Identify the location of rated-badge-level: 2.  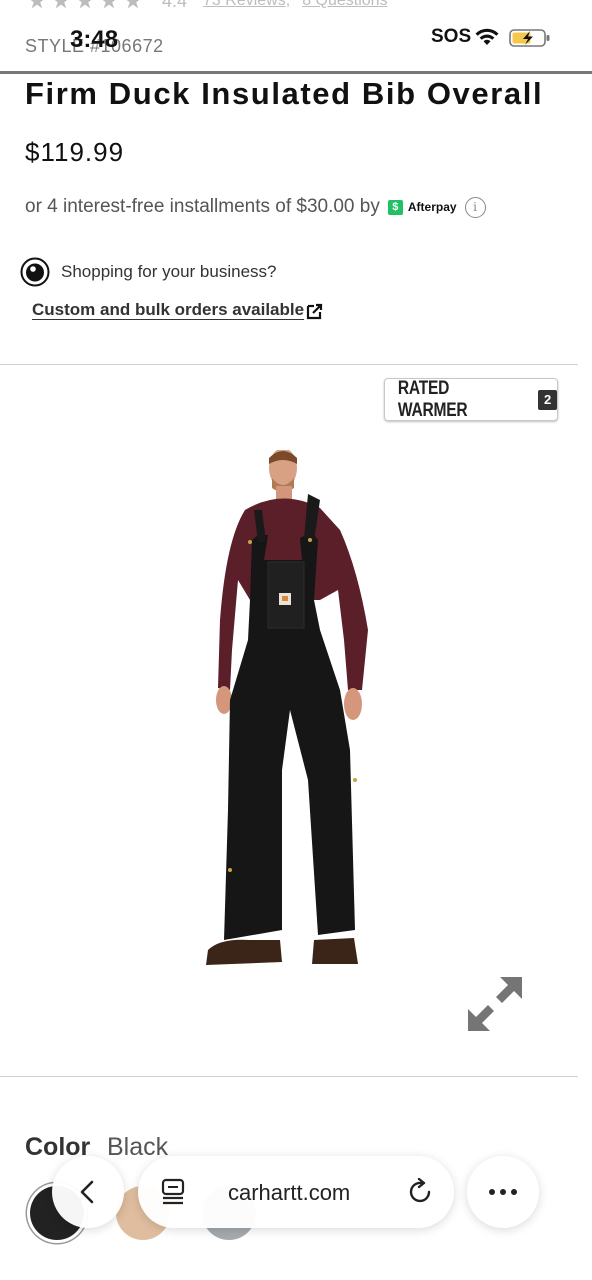
(547, 399).